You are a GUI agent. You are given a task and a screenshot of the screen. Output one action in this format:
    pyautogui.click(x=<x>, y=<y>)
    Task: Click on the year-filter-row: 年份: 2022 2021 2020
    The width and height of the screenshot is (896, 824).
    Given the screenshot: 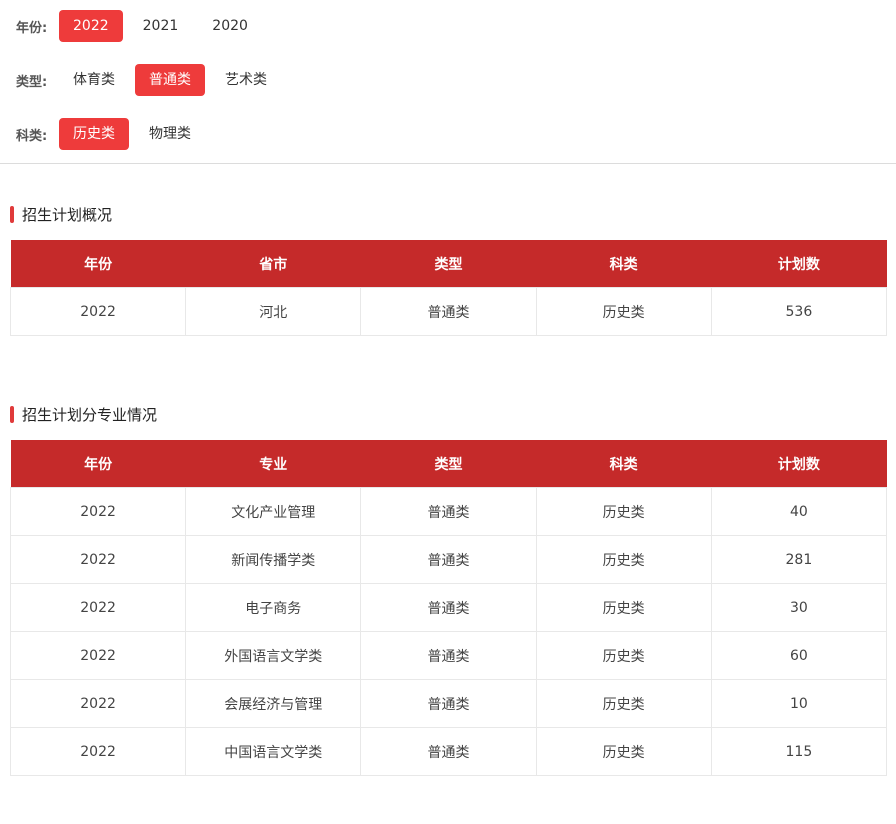 What is the action you would take?
    pyautogui.click(x=456, y=26)
    